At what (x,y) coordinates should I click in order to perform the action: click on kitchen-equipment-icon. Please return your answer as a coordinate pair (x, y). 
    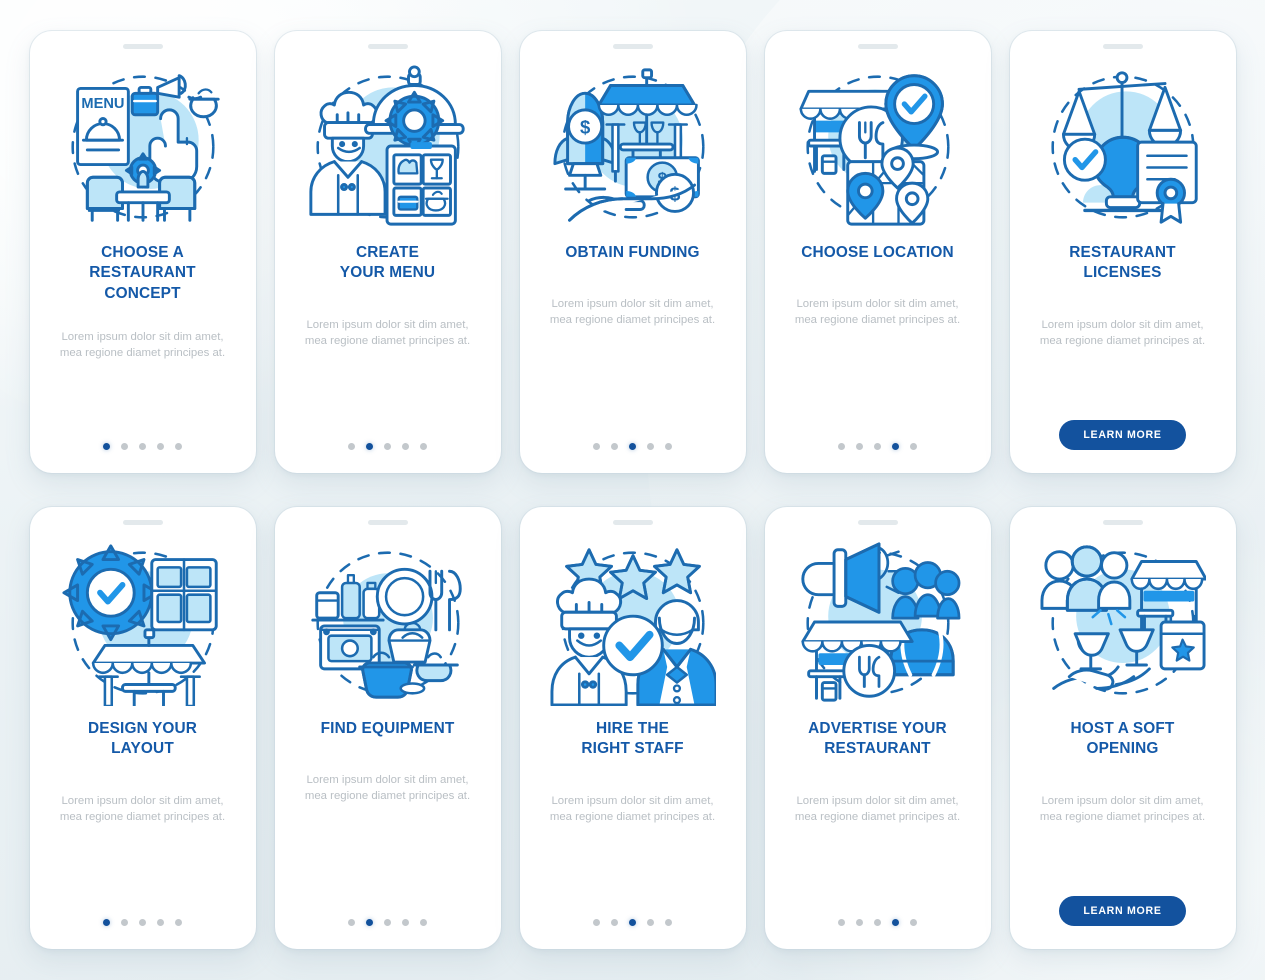
    Looking at the image, I should click on (388, 623).